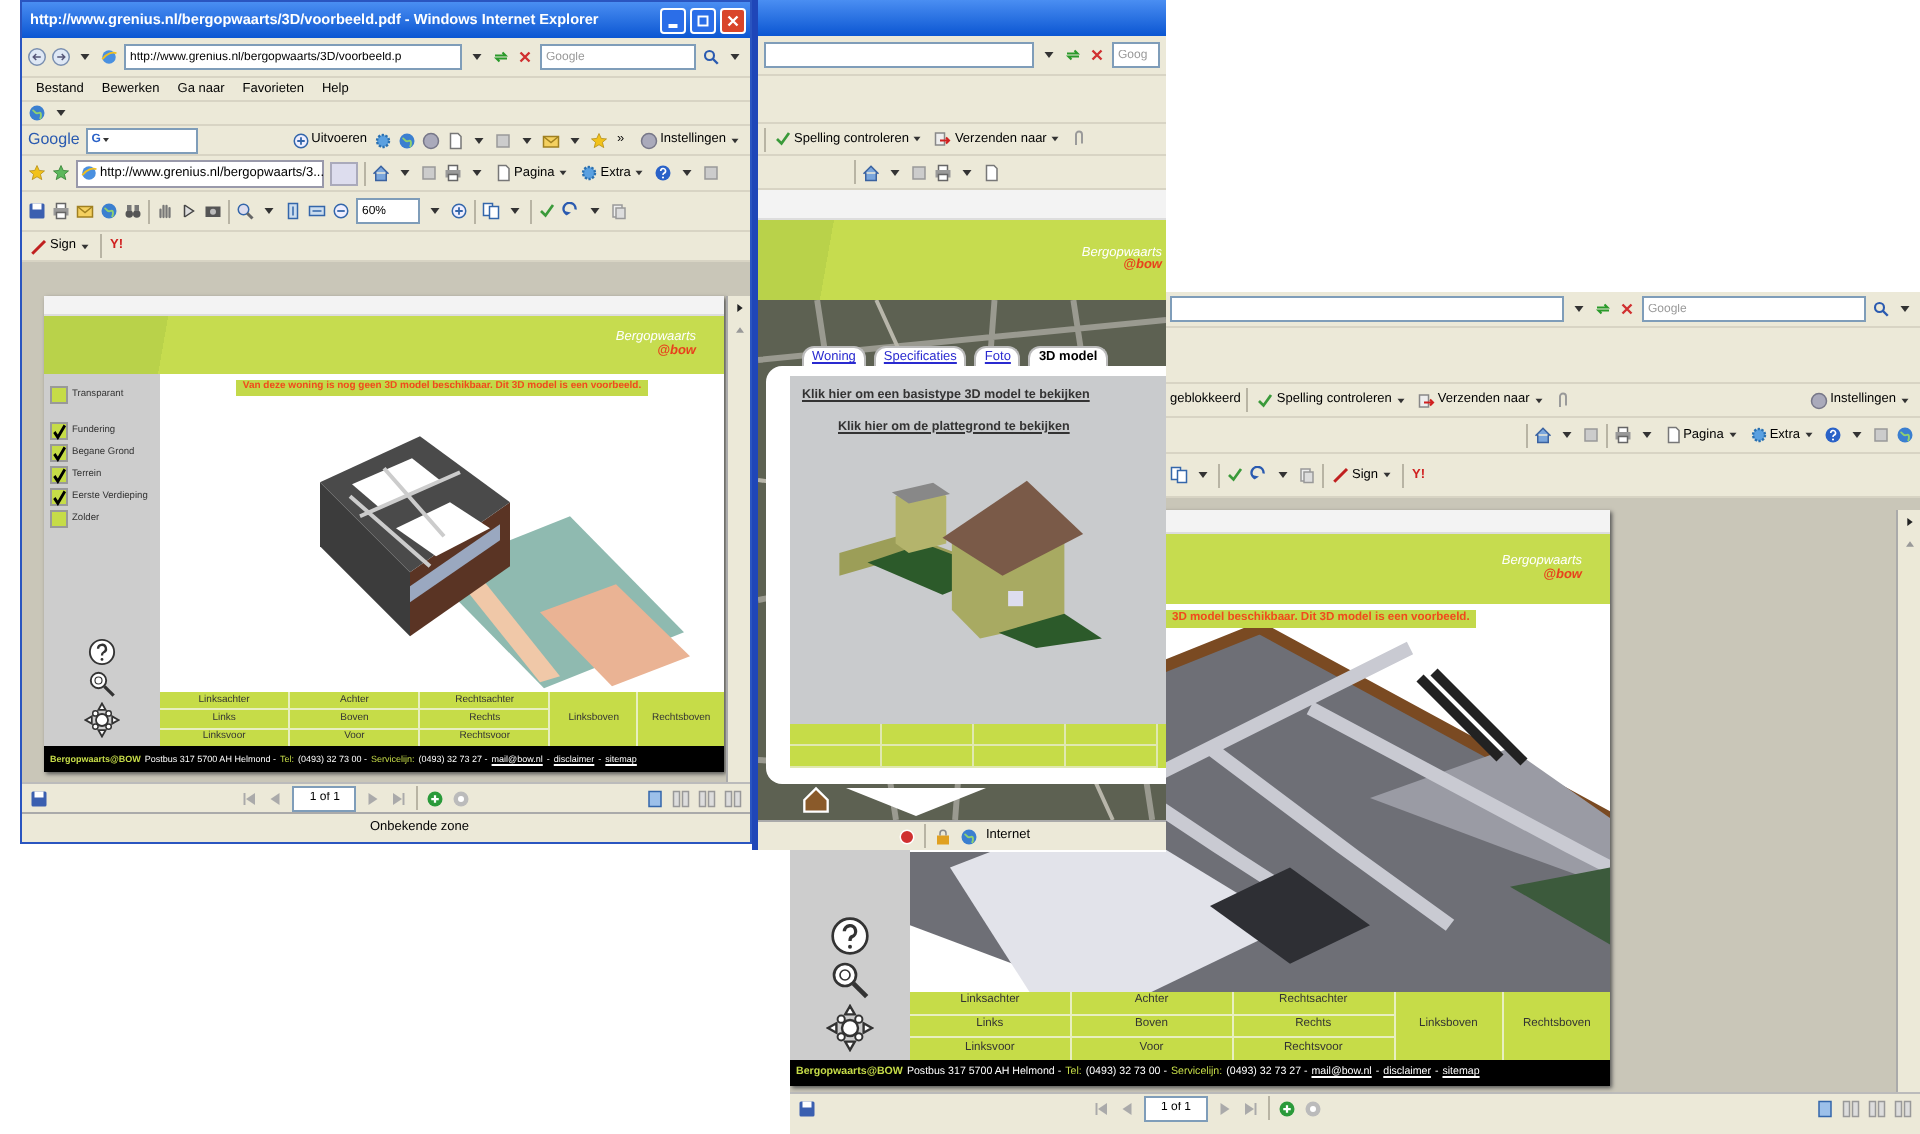  What do you see at coordinates (189, 211) in the screenshot?
I see `cursor-icon` at bounding box center [189, 211].